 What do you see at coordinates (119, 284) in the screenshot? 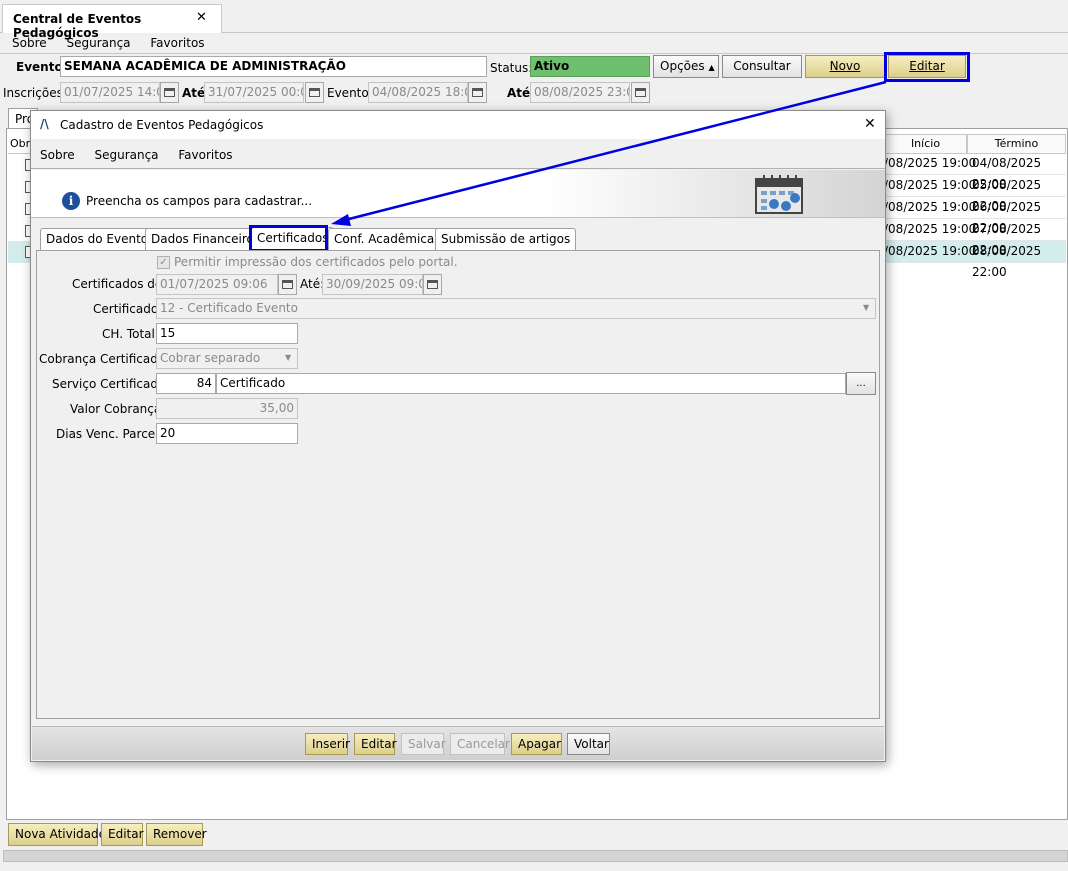
I see `cert-de-label: Certificados de:` at bounding box center [119, 284].